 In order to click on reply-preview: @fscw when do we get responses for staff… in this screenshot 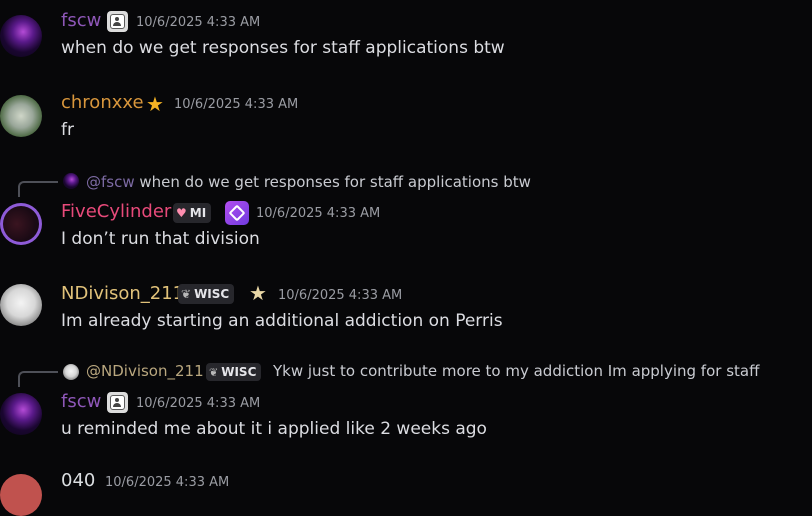, I will do `click(308, 182)`.